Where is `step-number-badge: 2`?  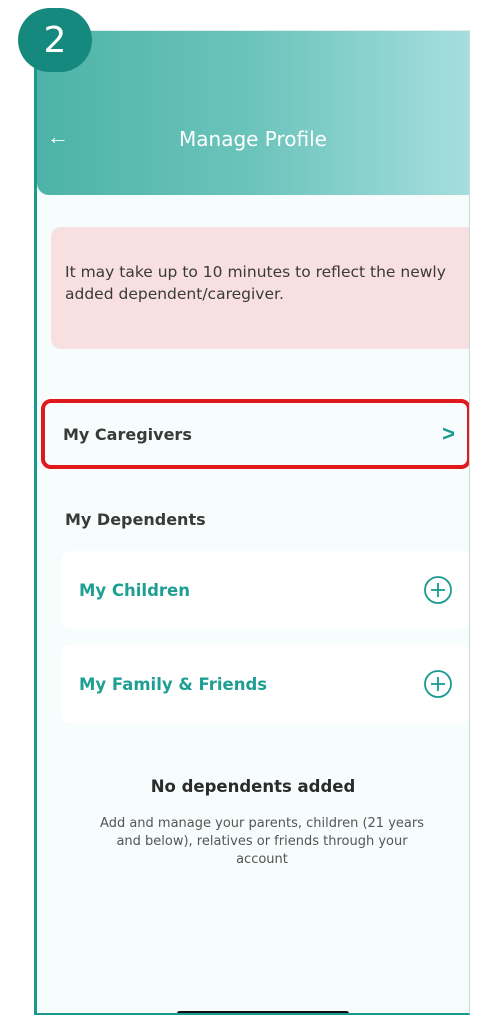 step-number-badge: 2 is located at coordinates (55, 40).